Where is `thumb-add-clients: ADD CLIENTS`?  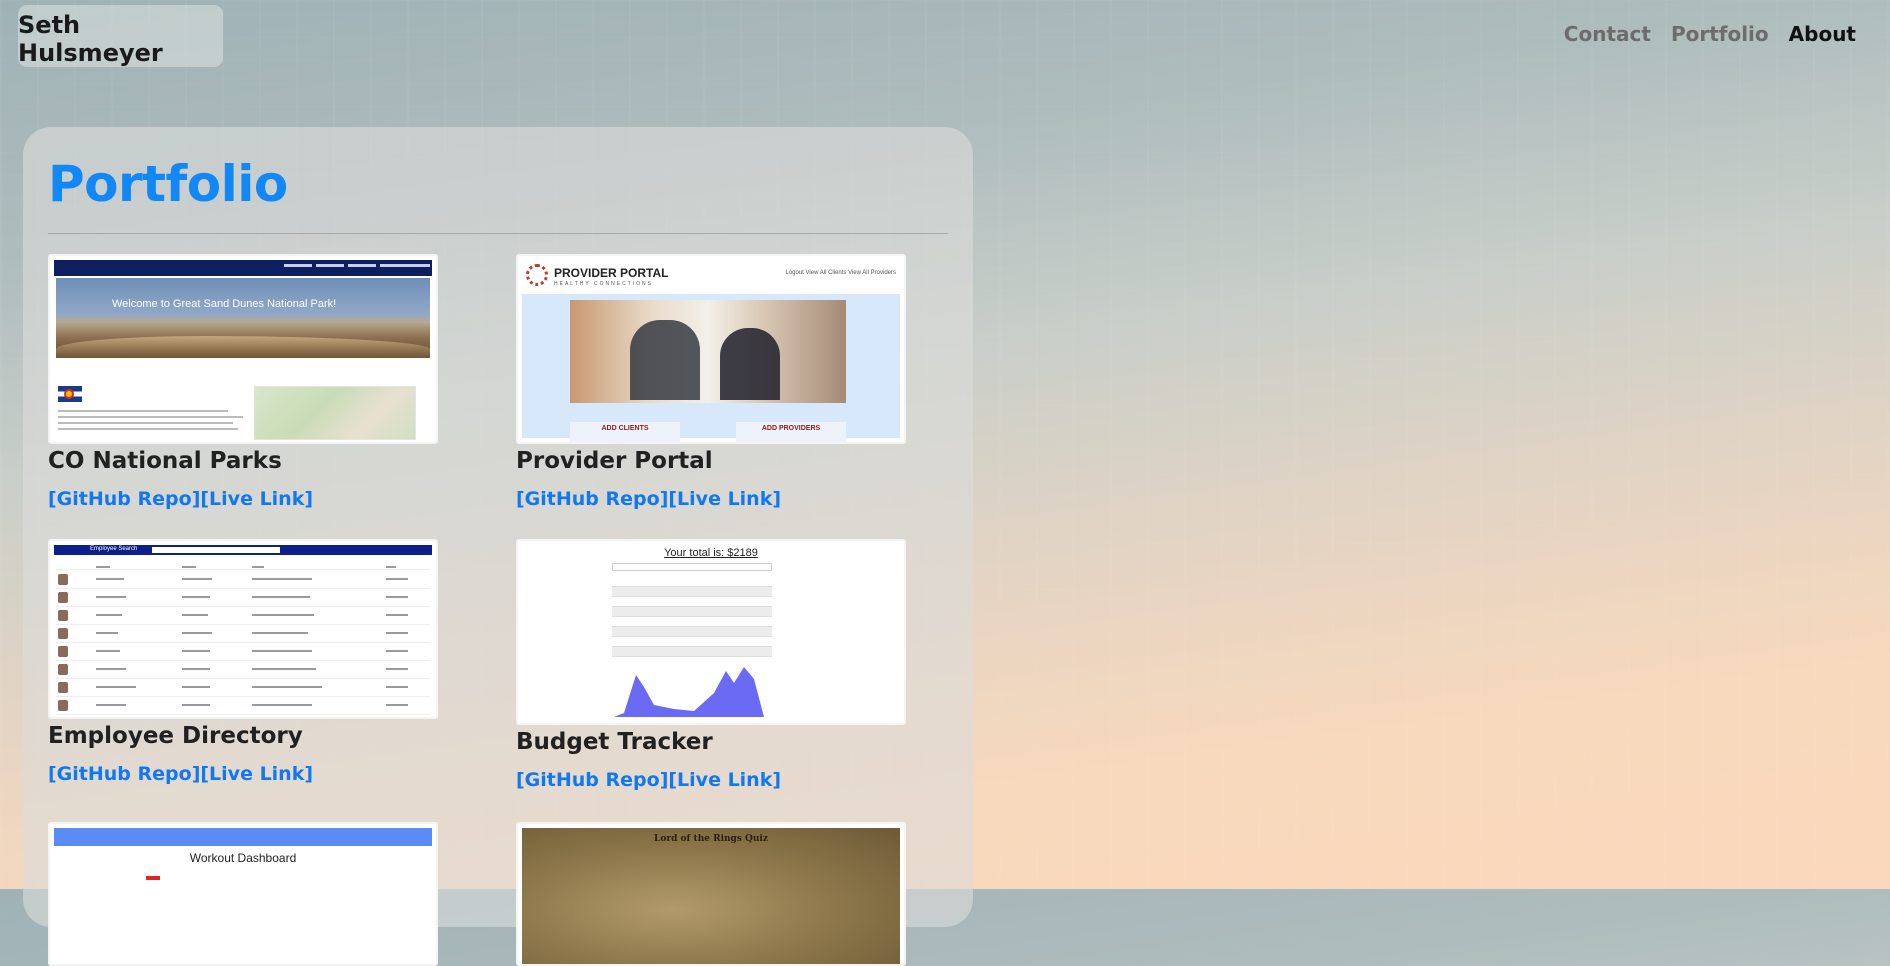 thumb-add-clients: ADD CLIENTS is located at coordinates (625, 432).